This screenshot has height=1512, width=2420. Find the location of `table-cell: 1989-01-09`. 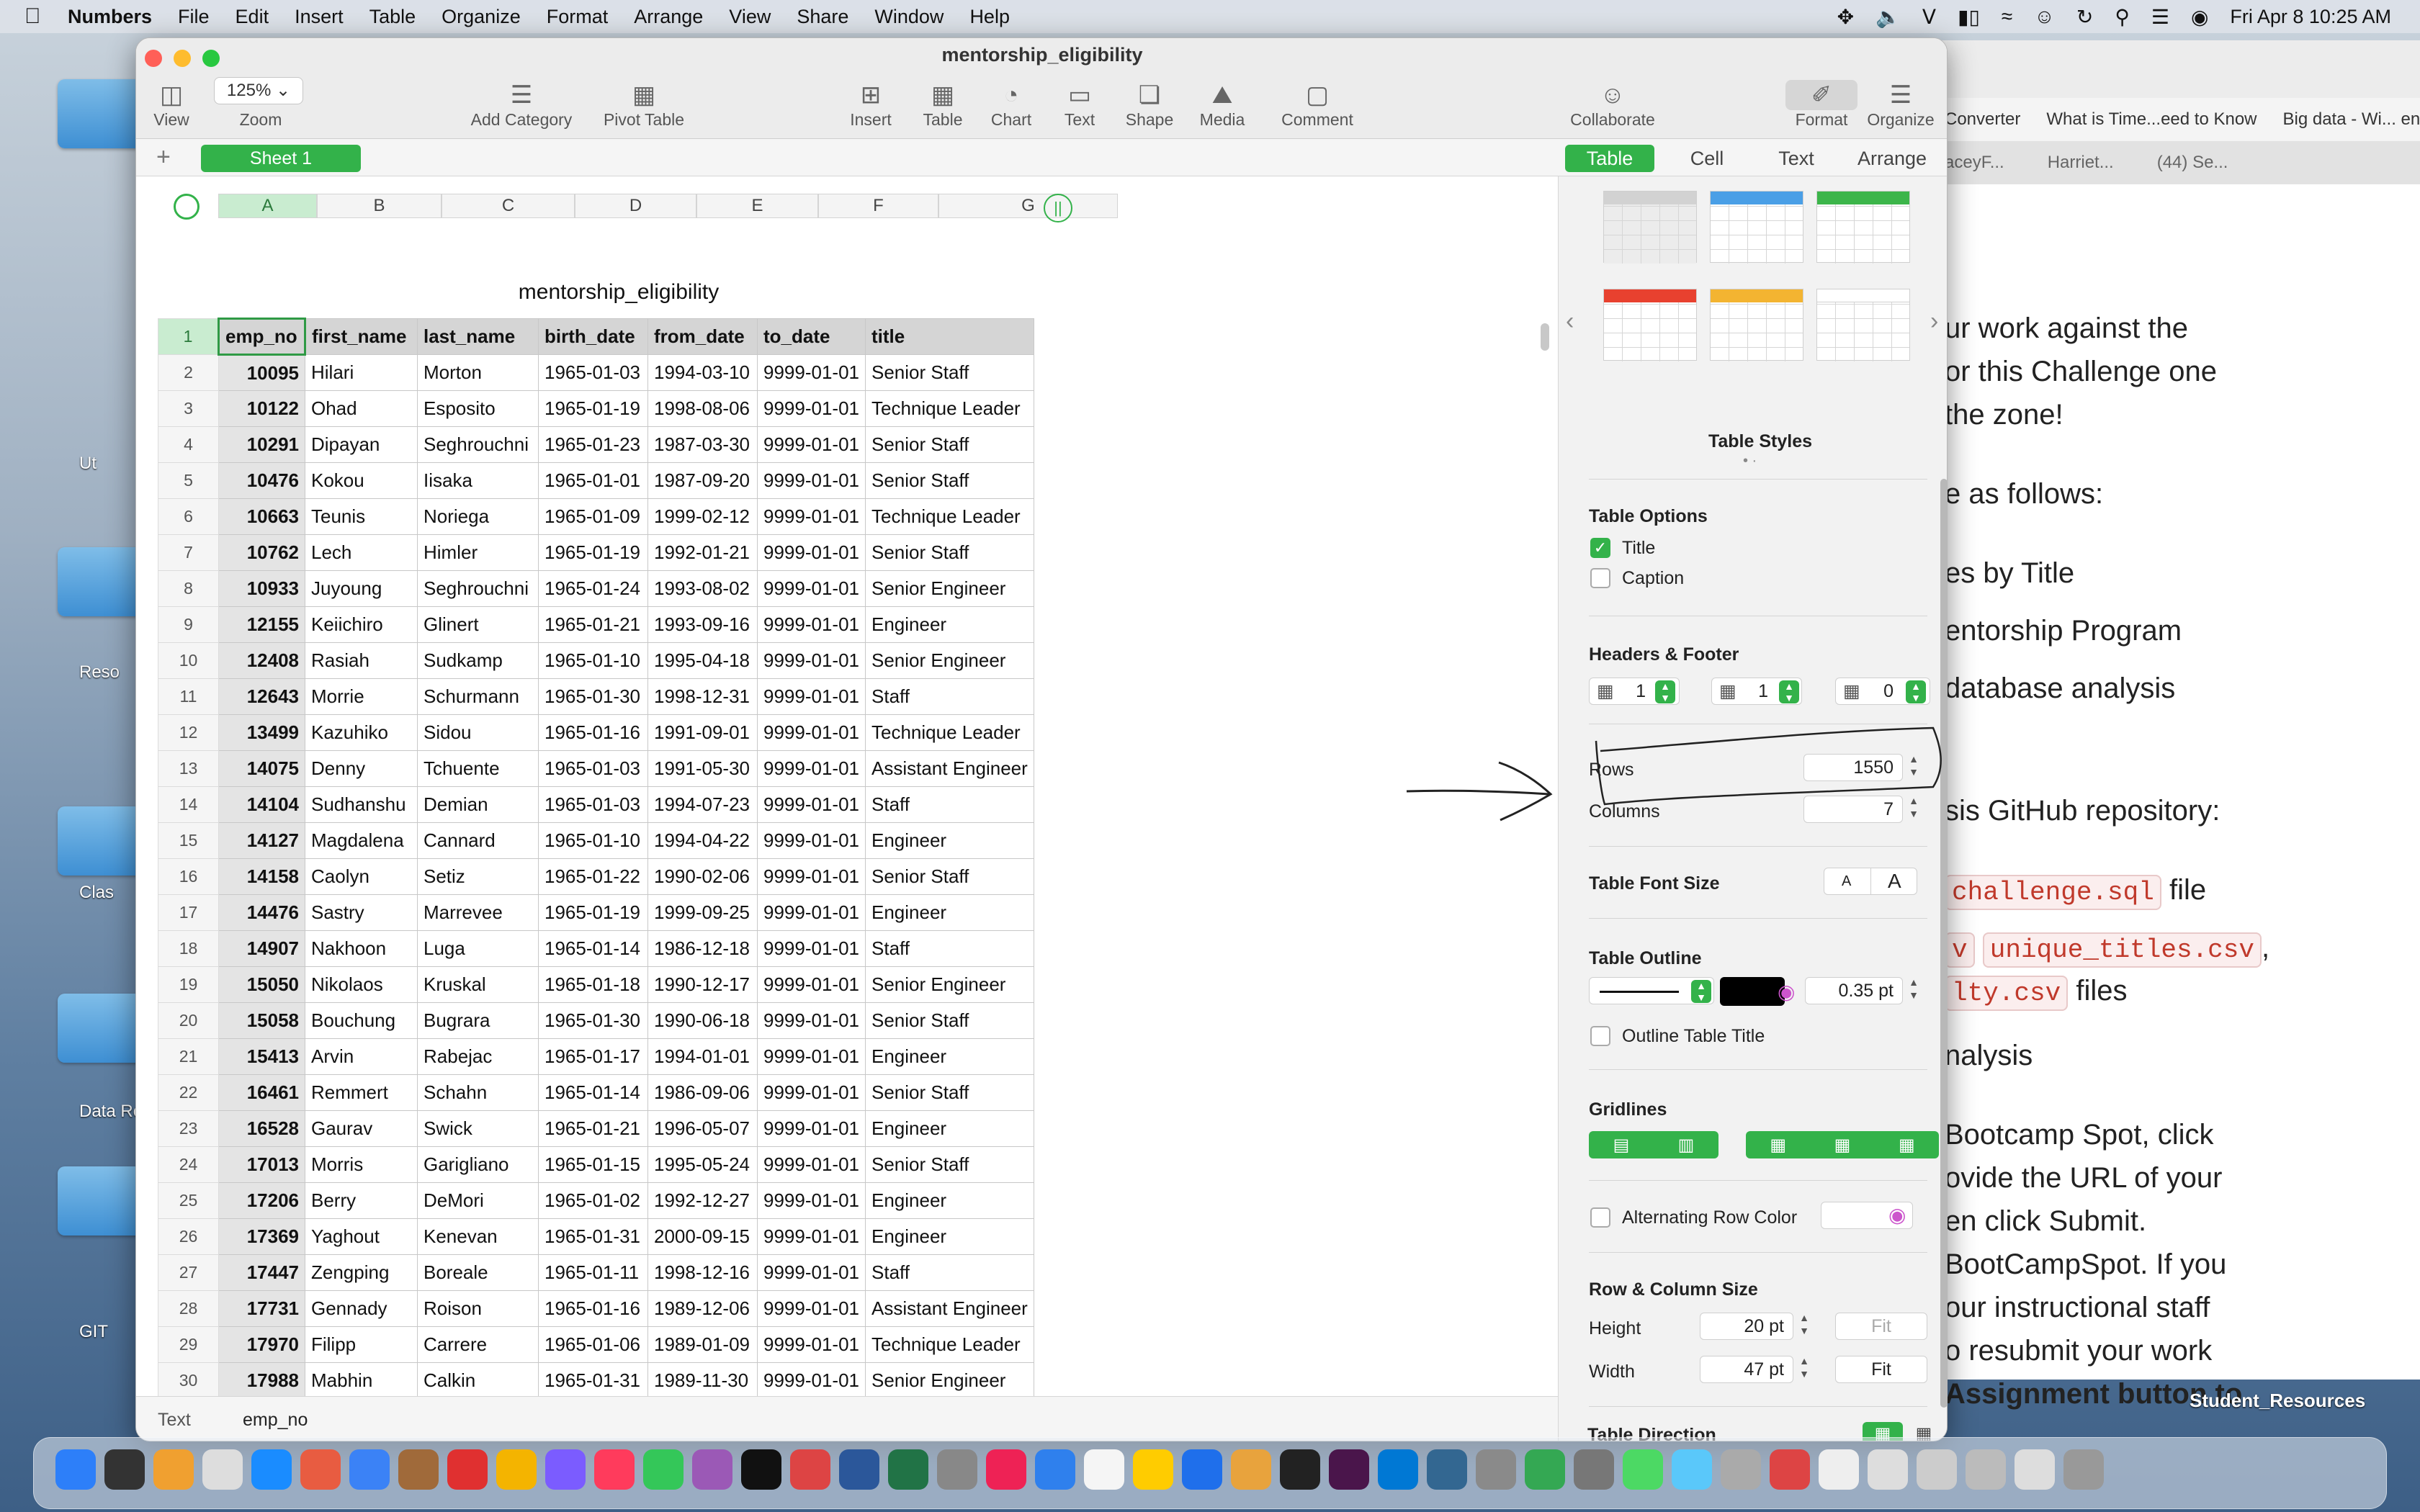

table-cell: 1989-01-09 is located at coordinates (702, 1344).